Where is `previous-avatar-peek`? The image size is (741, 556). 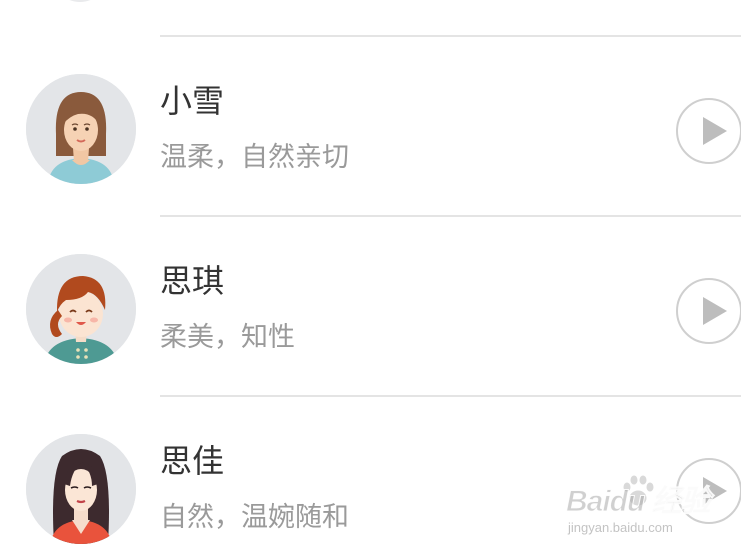
previous-avatar-peek is located at coordinates (80, 1).